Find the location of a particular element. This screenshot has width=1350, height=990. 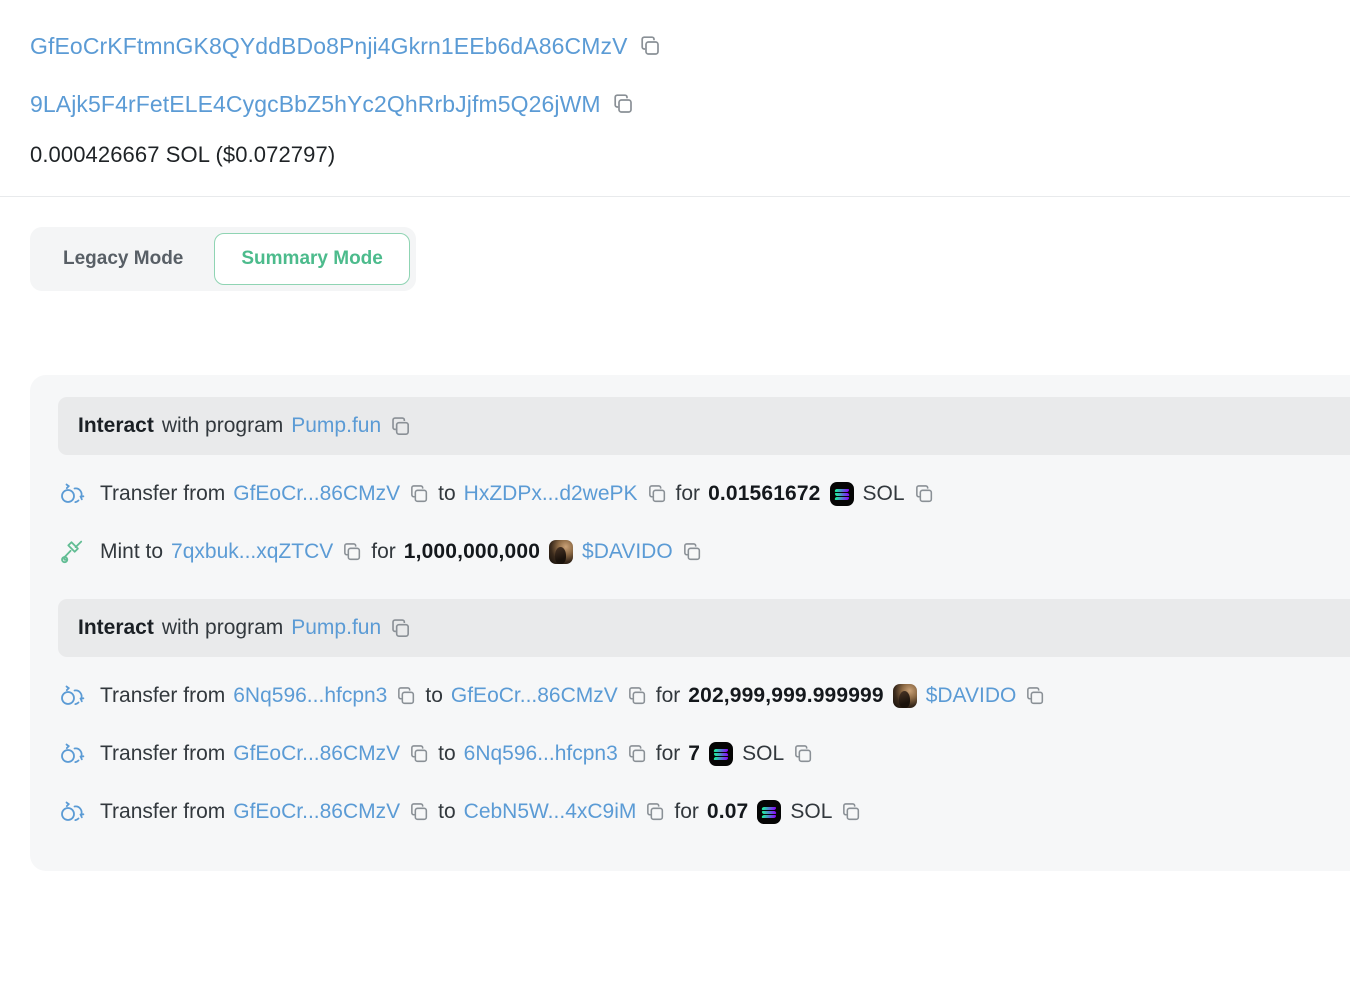

view-mode-toggle: Legacy Mode Summary Mode is located at coordinates (223, 259).